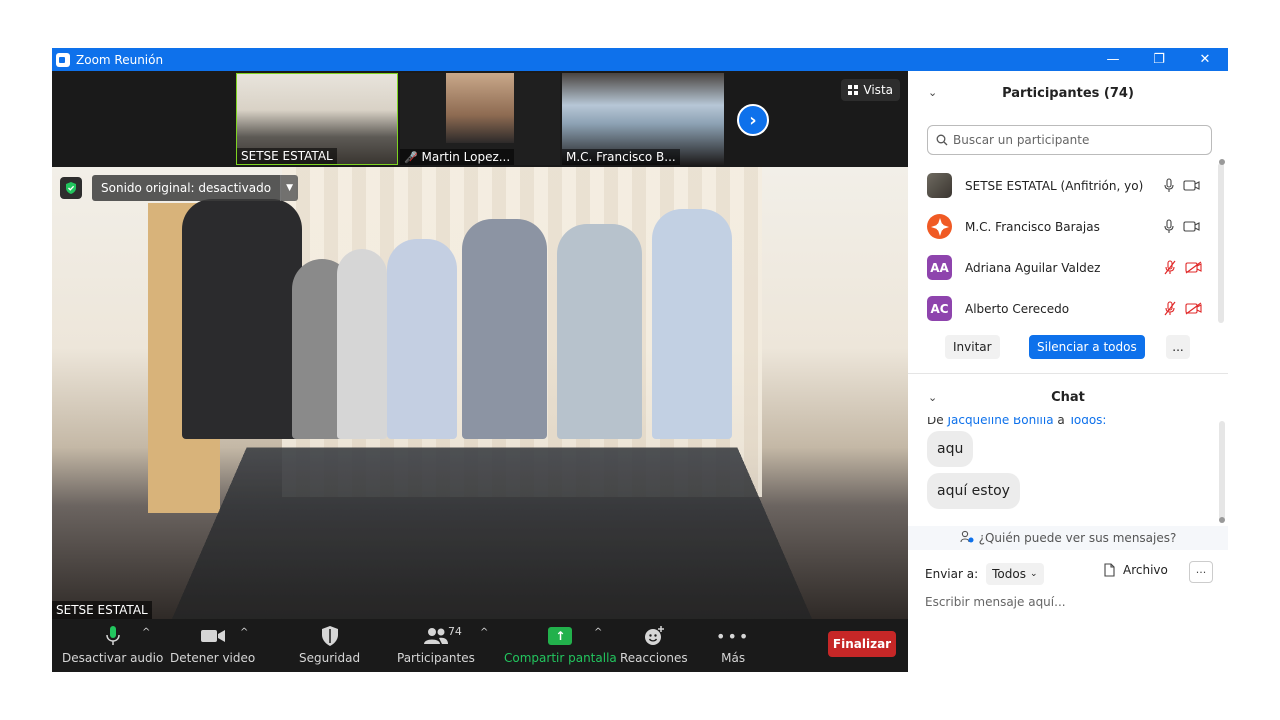 The width and height of the screenshot is (1280, 720). What do you see at coordinates (1033, 267) in the screenshot?
I see `participant-name: Adriana Aguilar Valdez` at bounding box center [1033, 267].